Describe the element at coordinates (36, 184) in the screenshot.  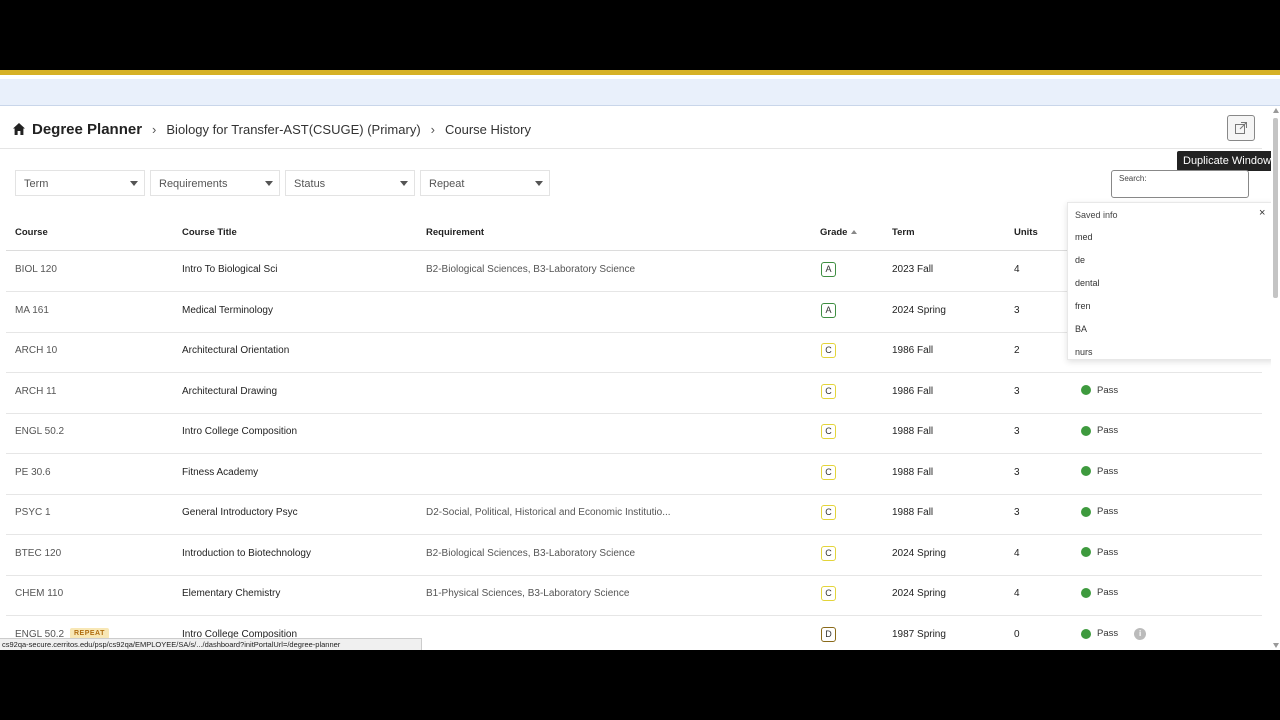
I see `term-filter-label: Term` at that location.